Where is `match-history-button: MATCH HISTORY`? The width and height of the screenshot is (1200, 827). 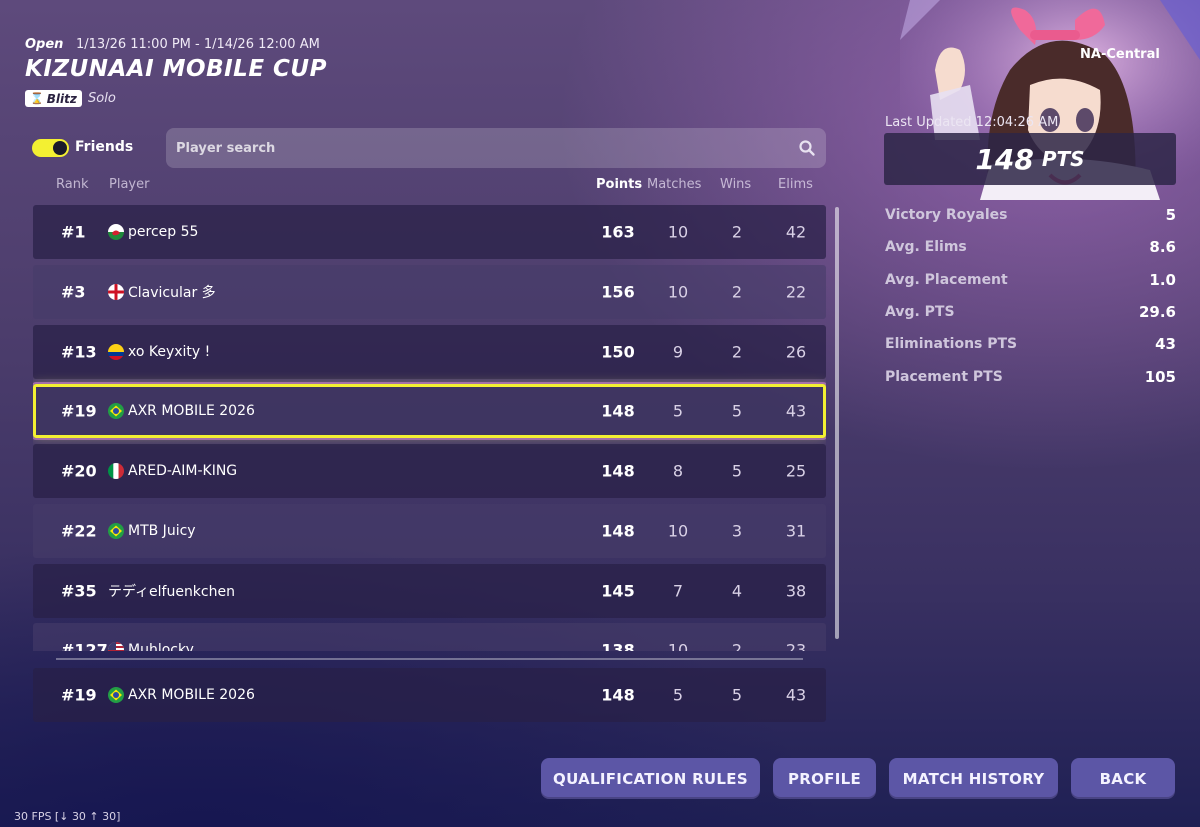 match-history-button: MATCH HISTORY is located at coordinates (973, 778).